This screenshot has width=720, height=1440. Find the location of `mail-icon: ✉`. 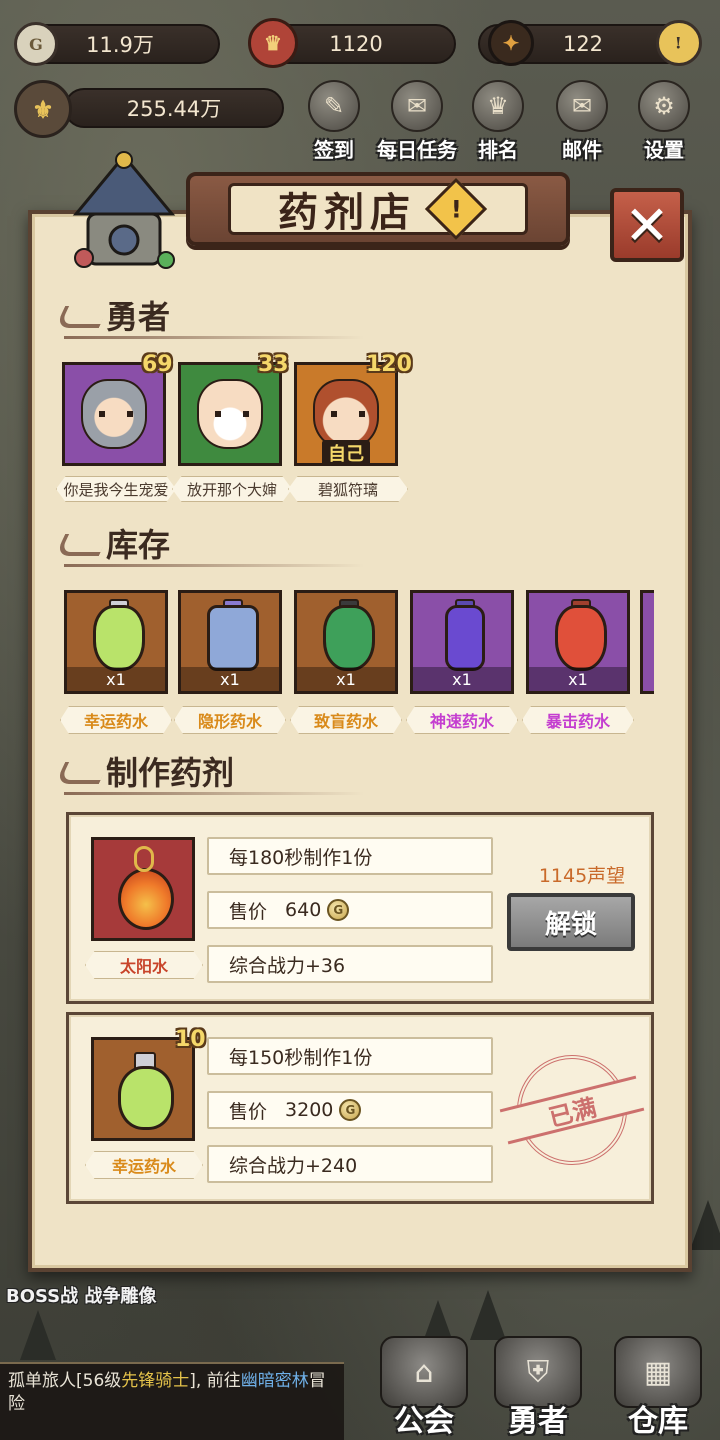

mail-icon: ✉ is located at coordinates (582, 106).